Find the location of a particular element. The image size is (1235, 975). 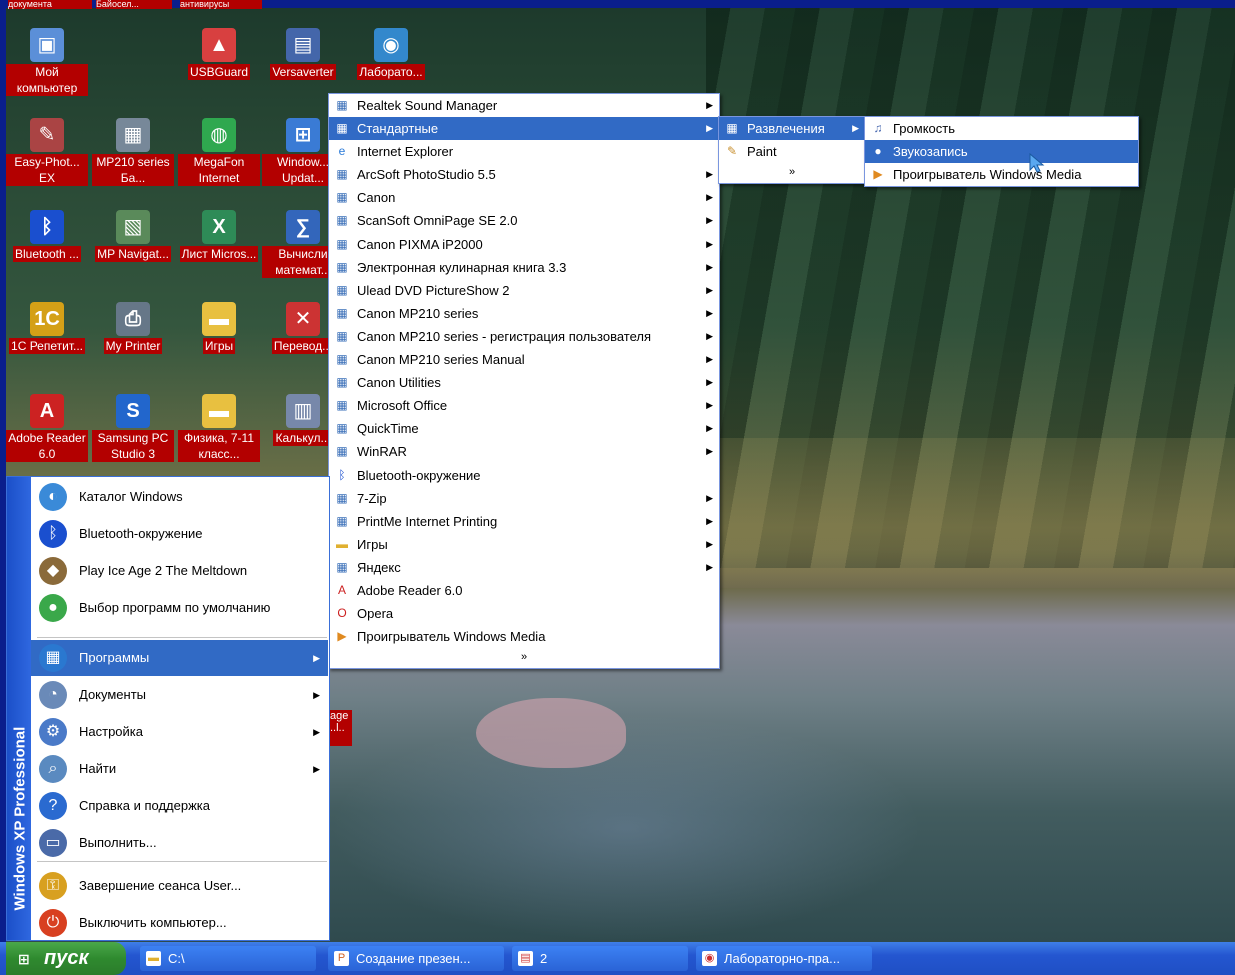

start-menu-item: ◔ Документы ▶ is located at coordinates (179, 695).